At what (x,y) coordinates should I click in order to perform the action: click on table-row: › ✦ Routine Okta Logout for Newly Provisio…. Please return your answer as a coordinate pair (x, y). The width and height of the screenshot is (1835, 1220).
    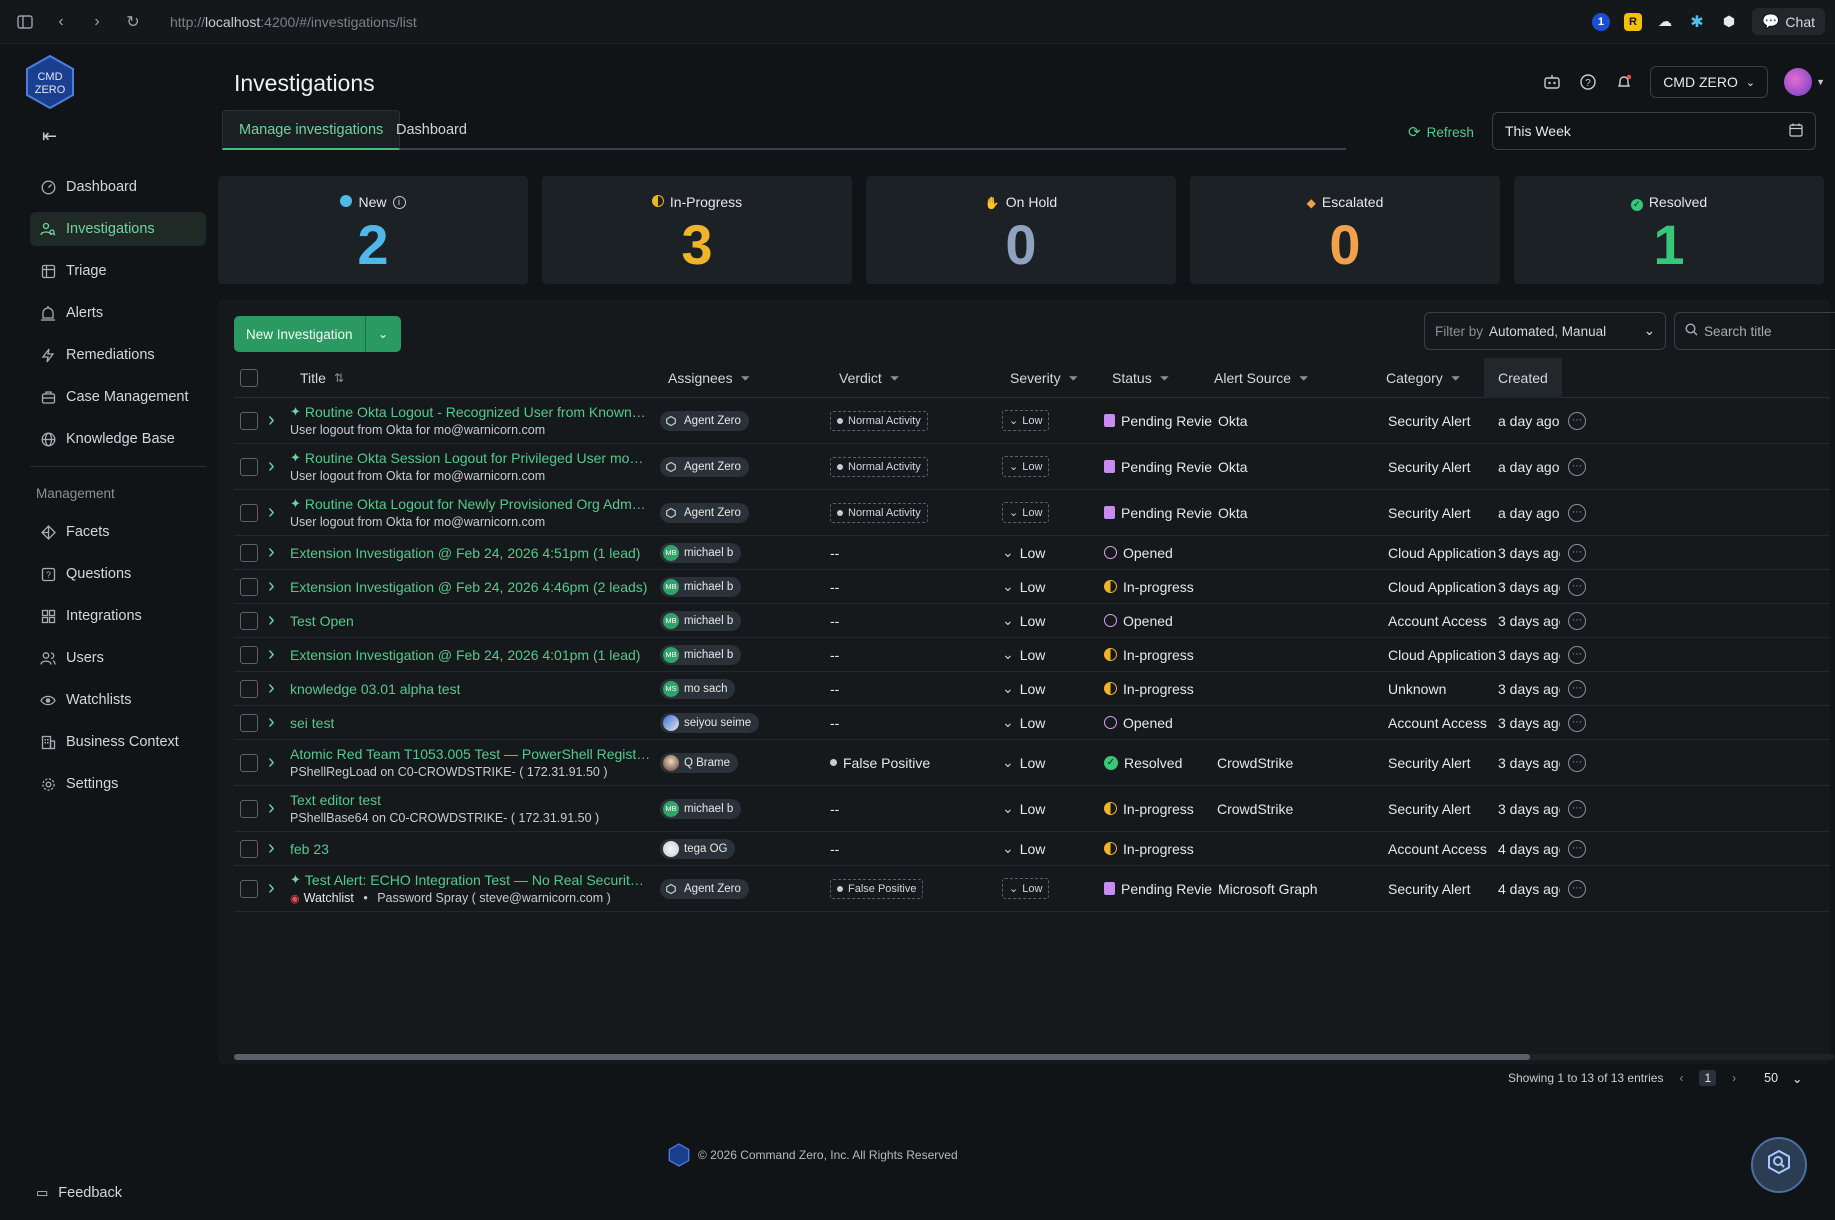
    Looking at the image, I should click on (1032, 513).